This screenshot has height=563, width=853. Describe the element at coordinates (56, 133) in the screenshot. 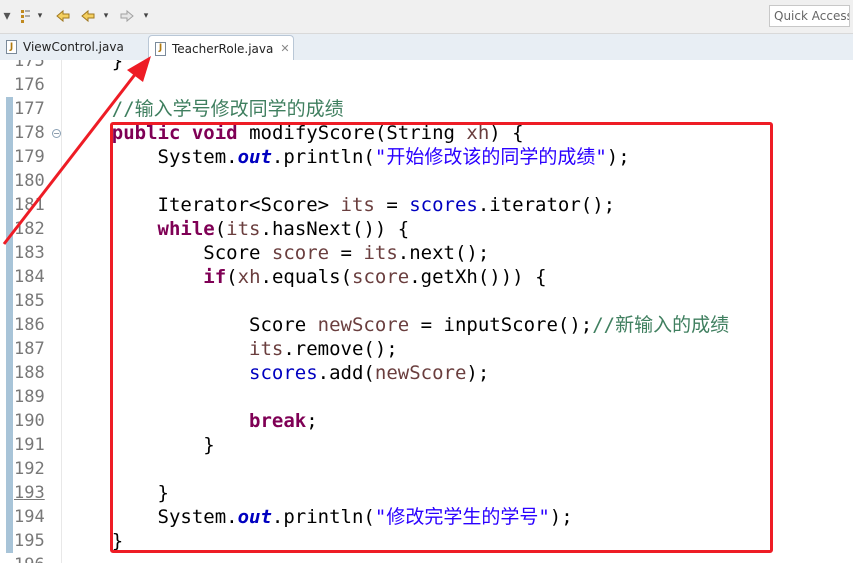

I see `fold-toggle-icon: −` at that location.